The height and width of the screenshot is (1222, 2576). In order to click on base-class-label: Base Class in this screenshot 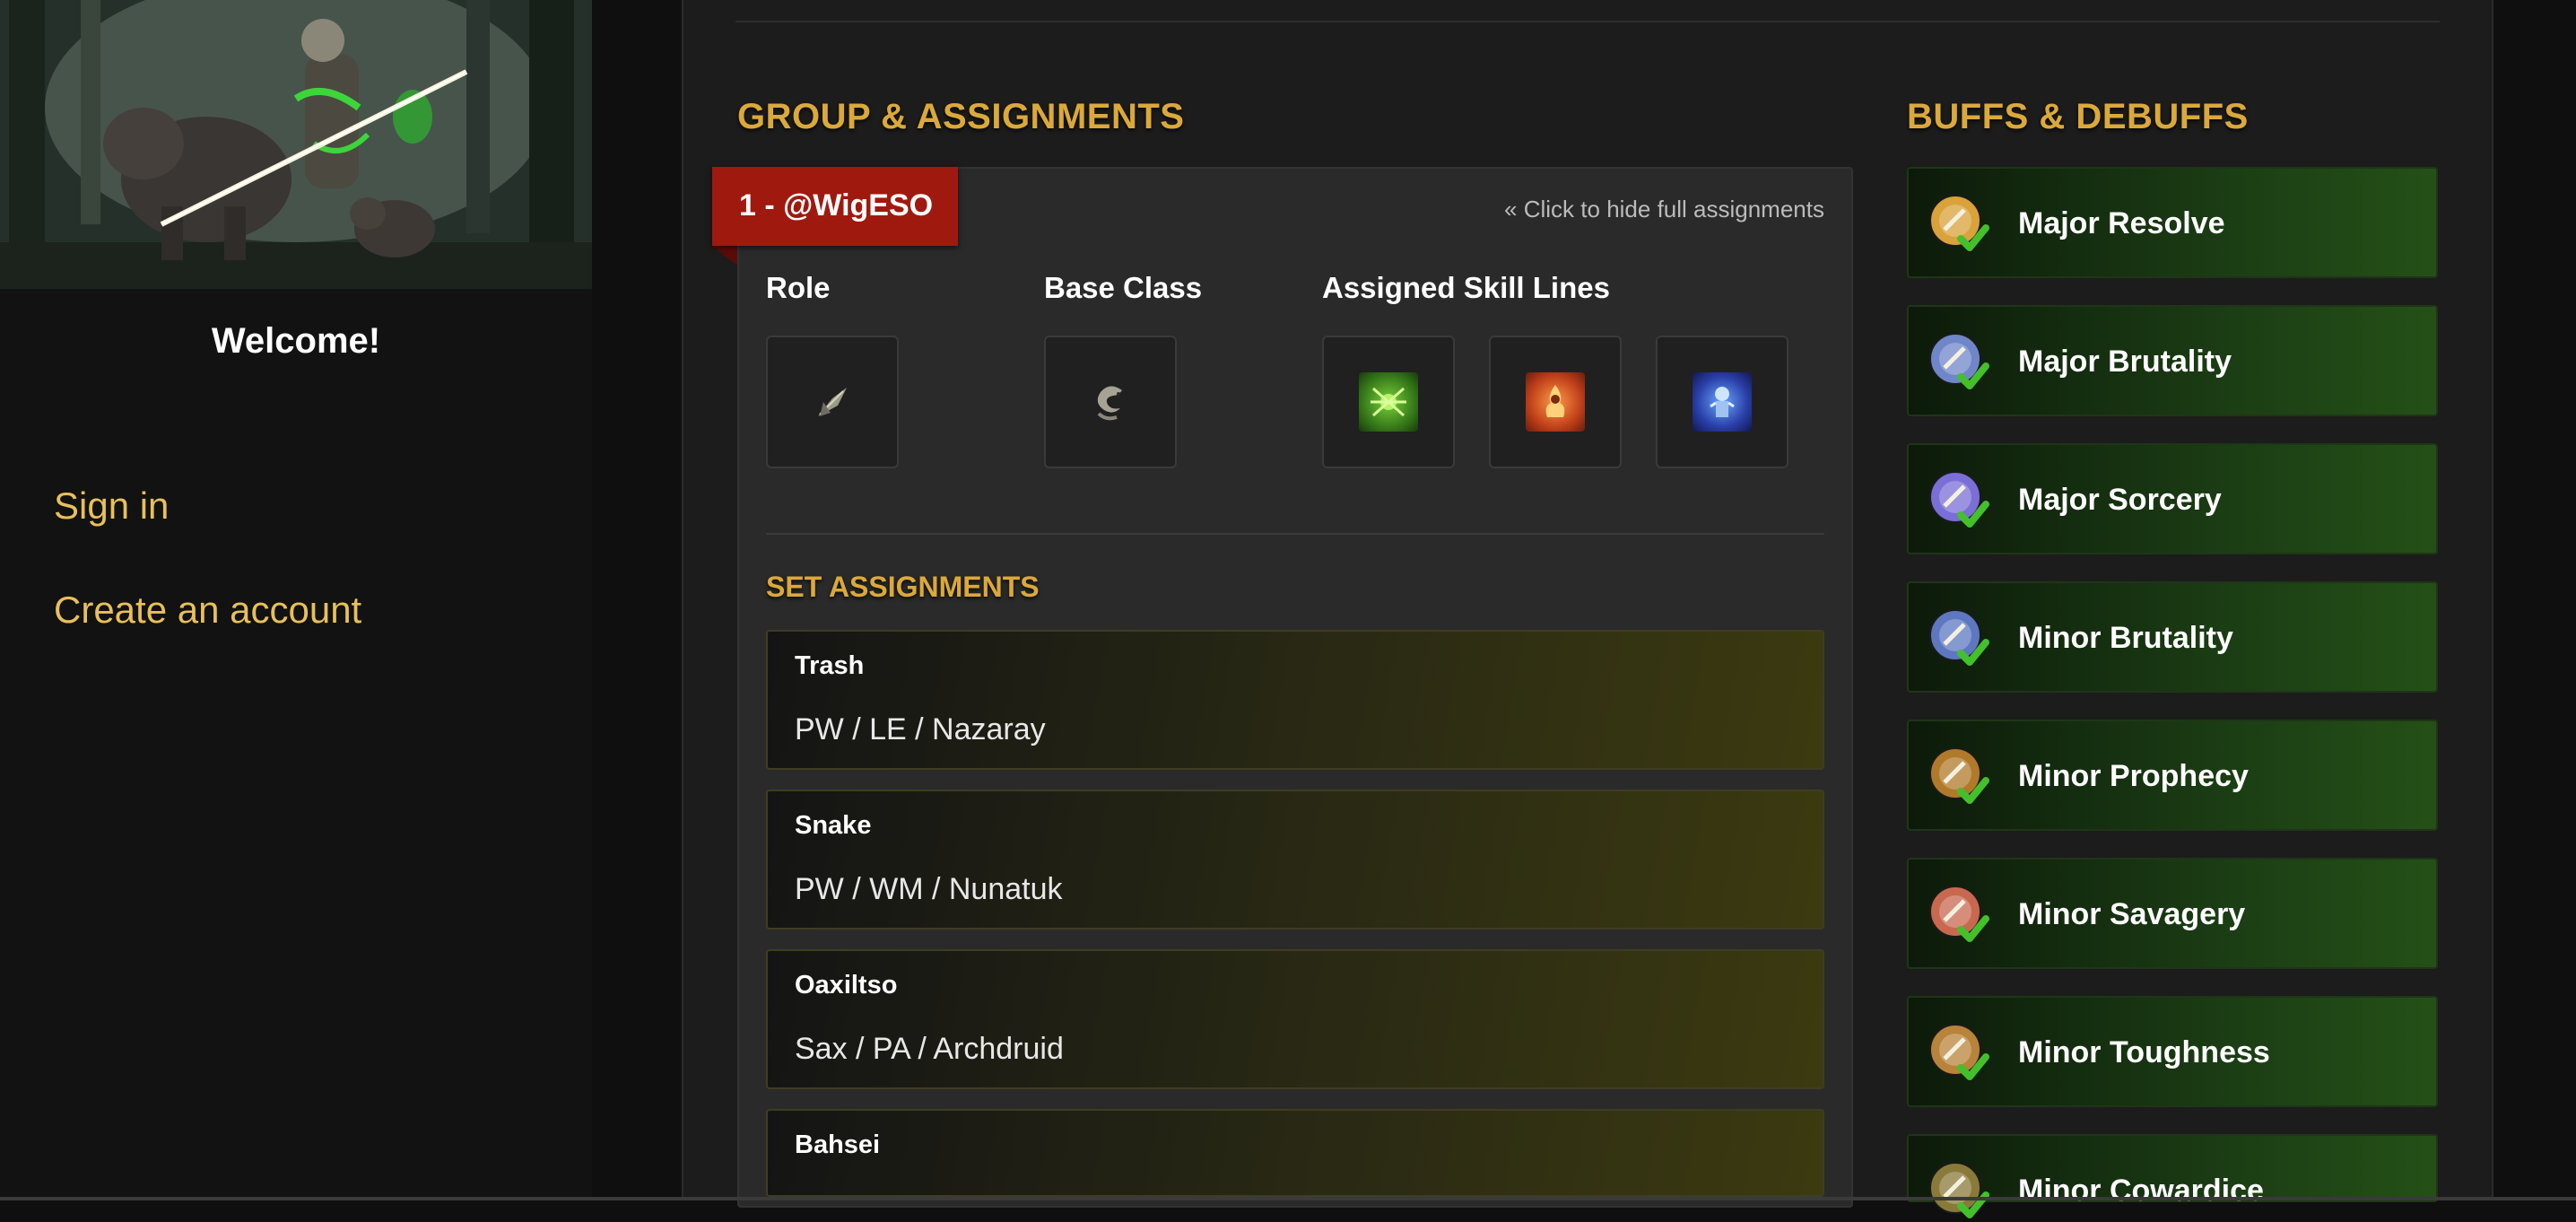, I will do `click(1123, 287)`.